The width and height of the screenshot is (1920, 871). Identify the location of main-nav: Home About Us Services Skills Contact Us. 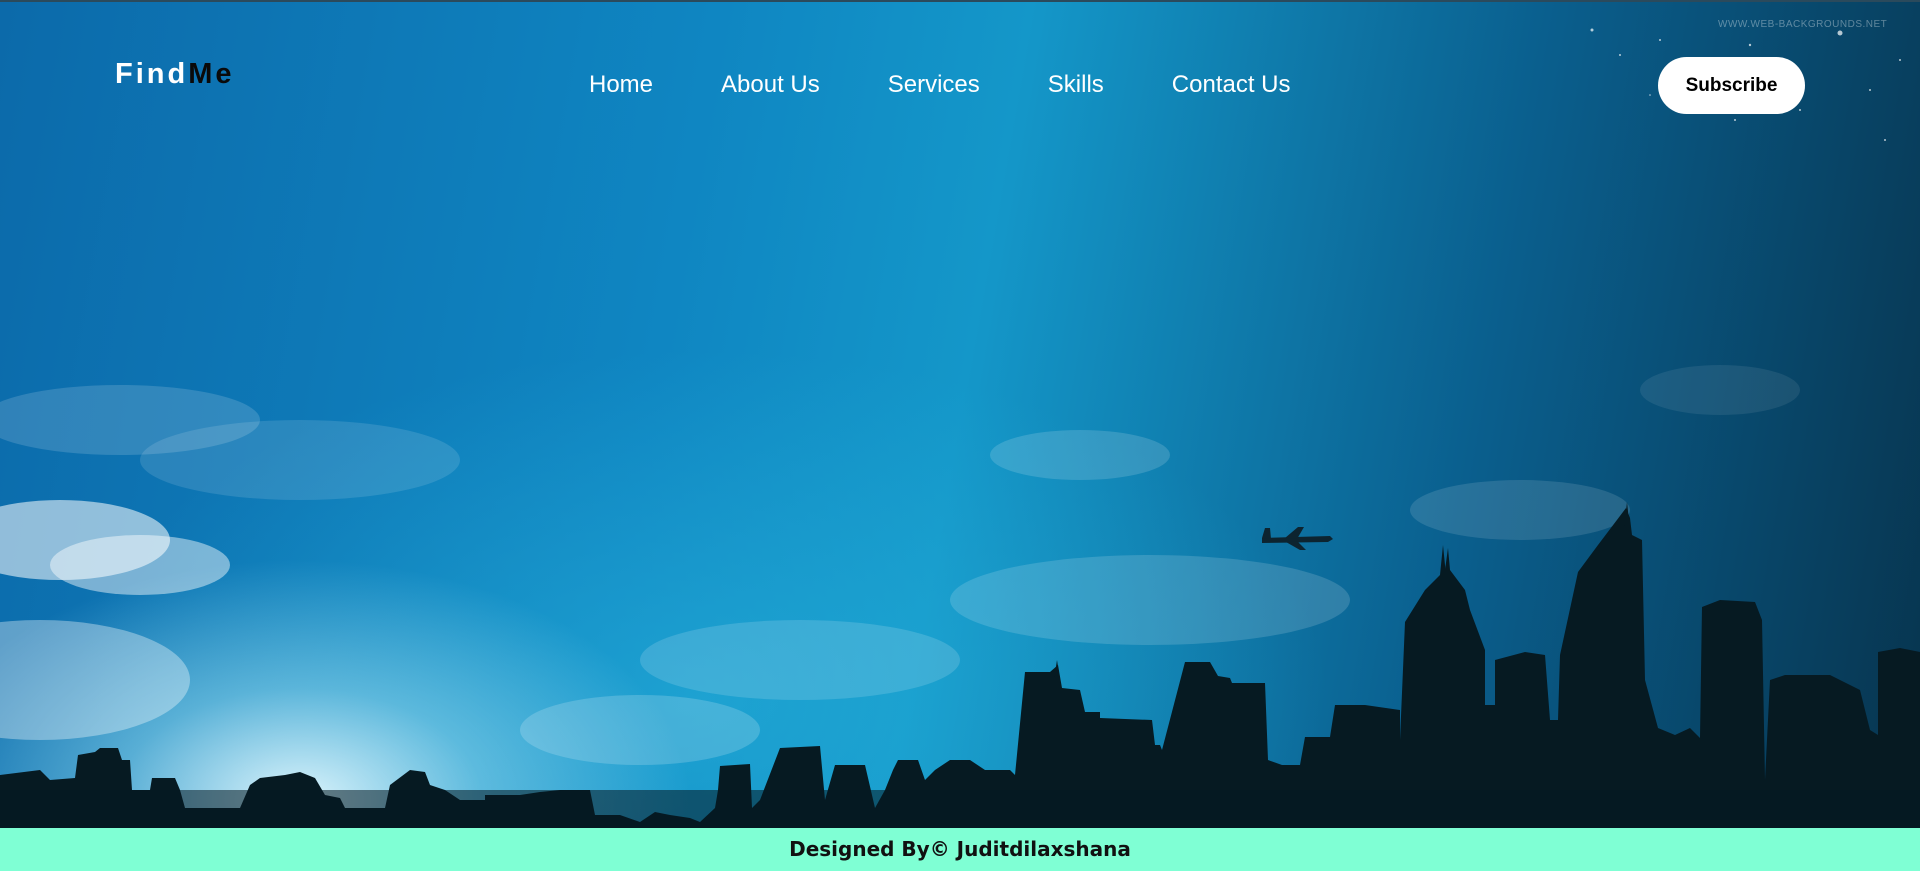
(940, 85).